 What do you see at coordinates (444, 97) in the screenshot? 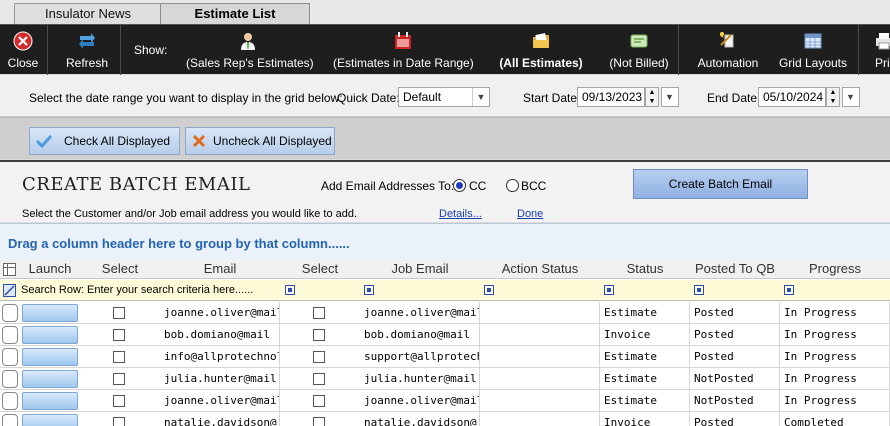
I see `quick-date-select: Default ▼` at bounding box center [444, 97].